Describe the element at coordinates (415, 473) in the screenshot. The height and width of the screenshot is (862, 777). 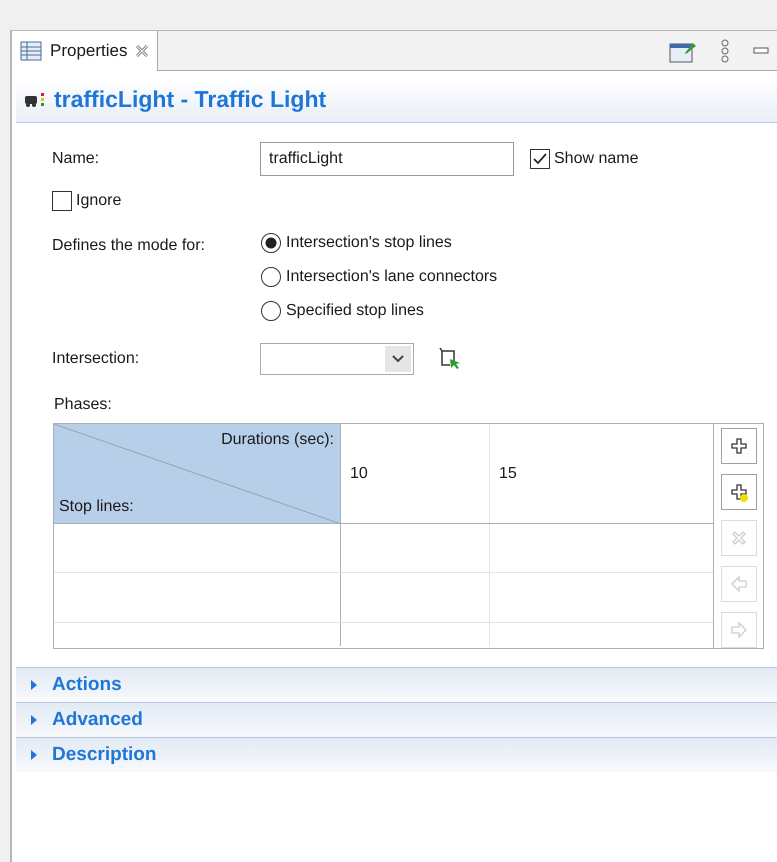
I see `table-cell: 10` at that location.